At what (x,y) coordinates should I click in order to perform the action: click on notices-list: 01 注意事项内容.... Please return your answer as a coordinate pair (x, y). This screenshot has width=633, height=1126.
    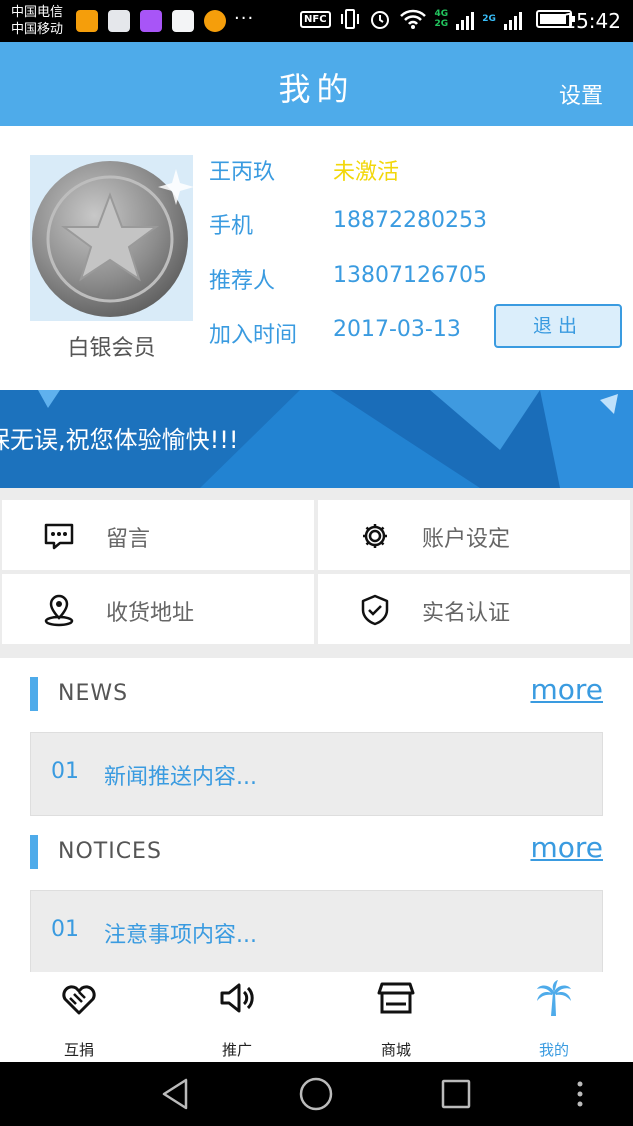
    Looking at the image, I should click on (316, 935).